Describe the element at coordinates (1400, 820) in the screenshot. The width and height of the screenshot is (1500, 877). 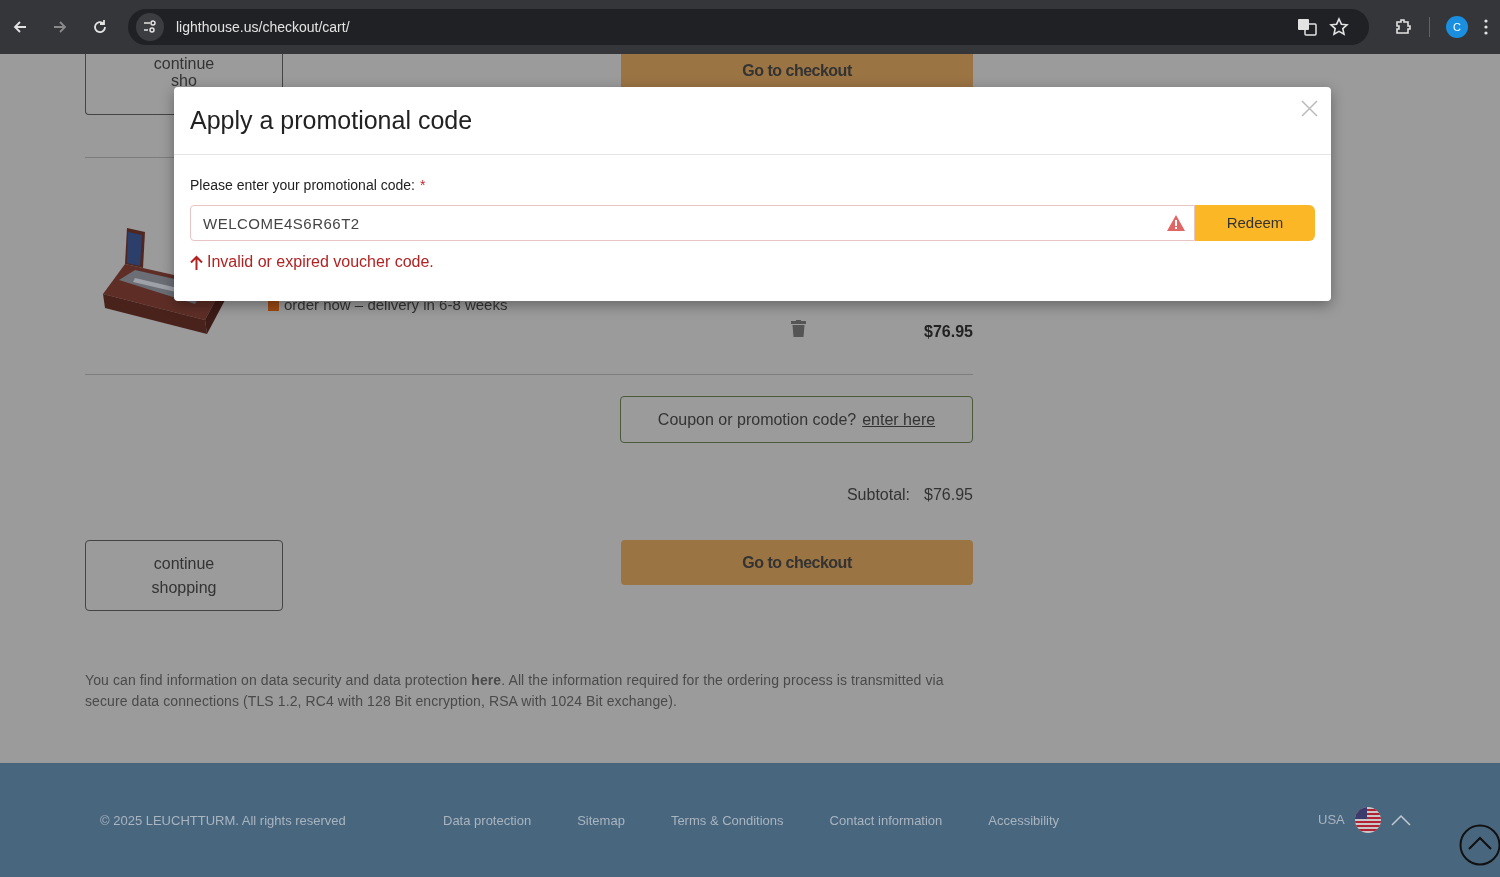
I see `chevron-up-icon` at that location.